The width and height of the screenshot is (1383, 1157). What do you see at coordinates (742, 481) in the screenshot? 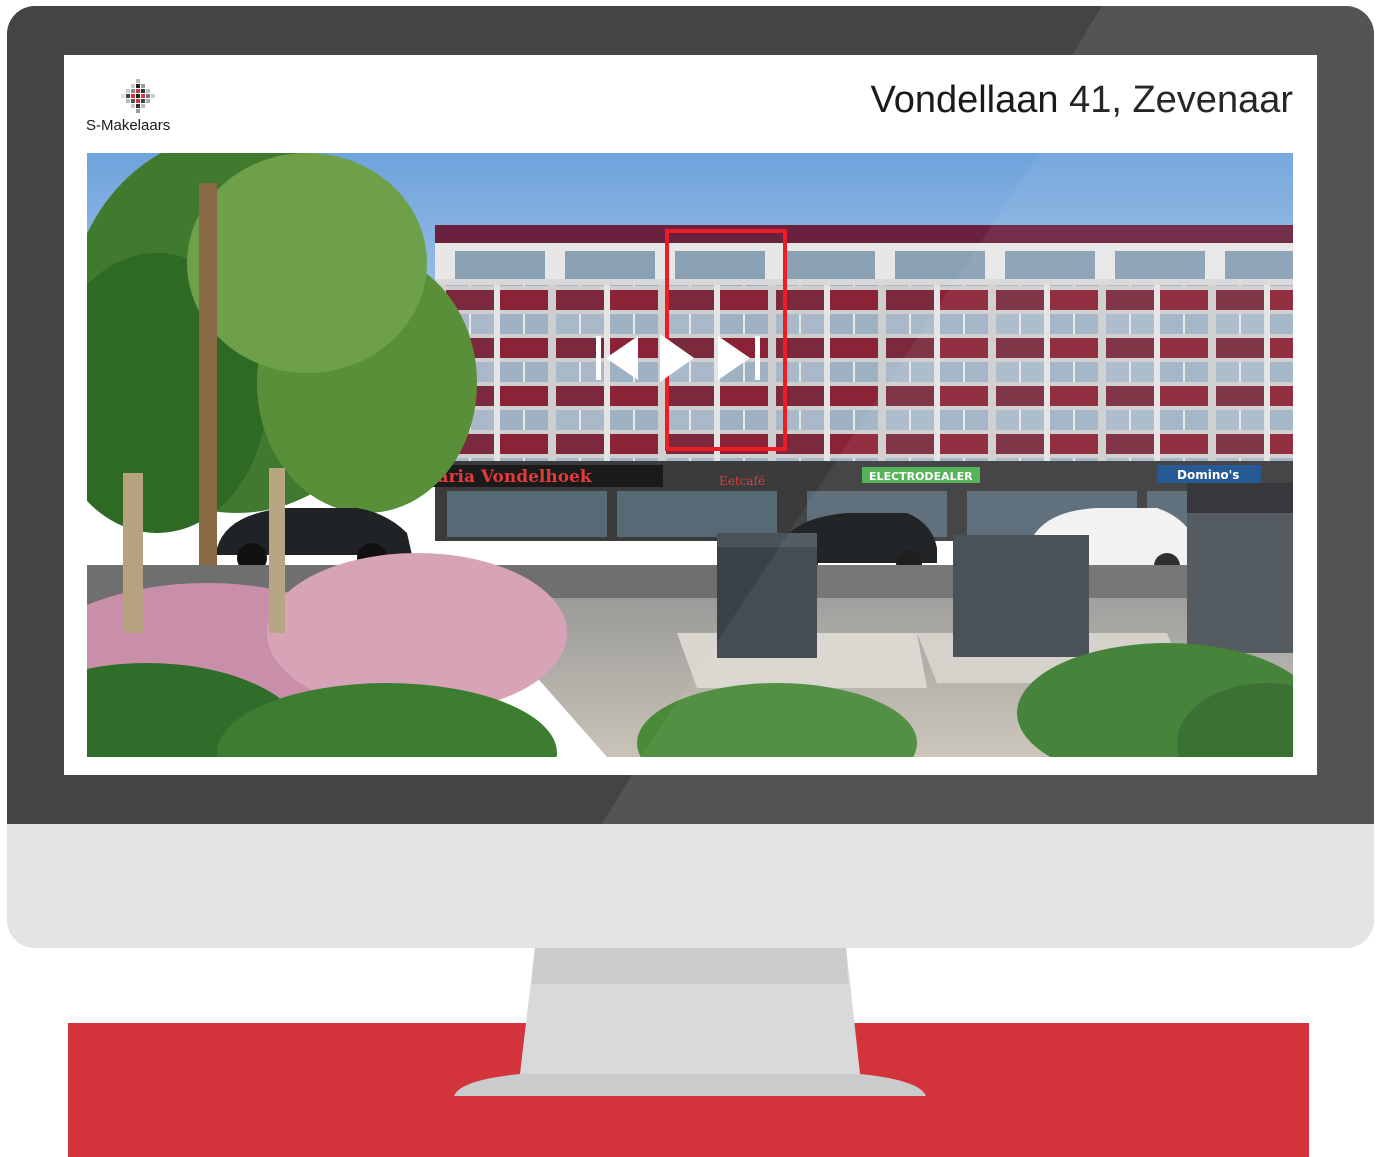
I see `shop-sign-eetcafe: Eetcafé` at bounding box center [742, 481].